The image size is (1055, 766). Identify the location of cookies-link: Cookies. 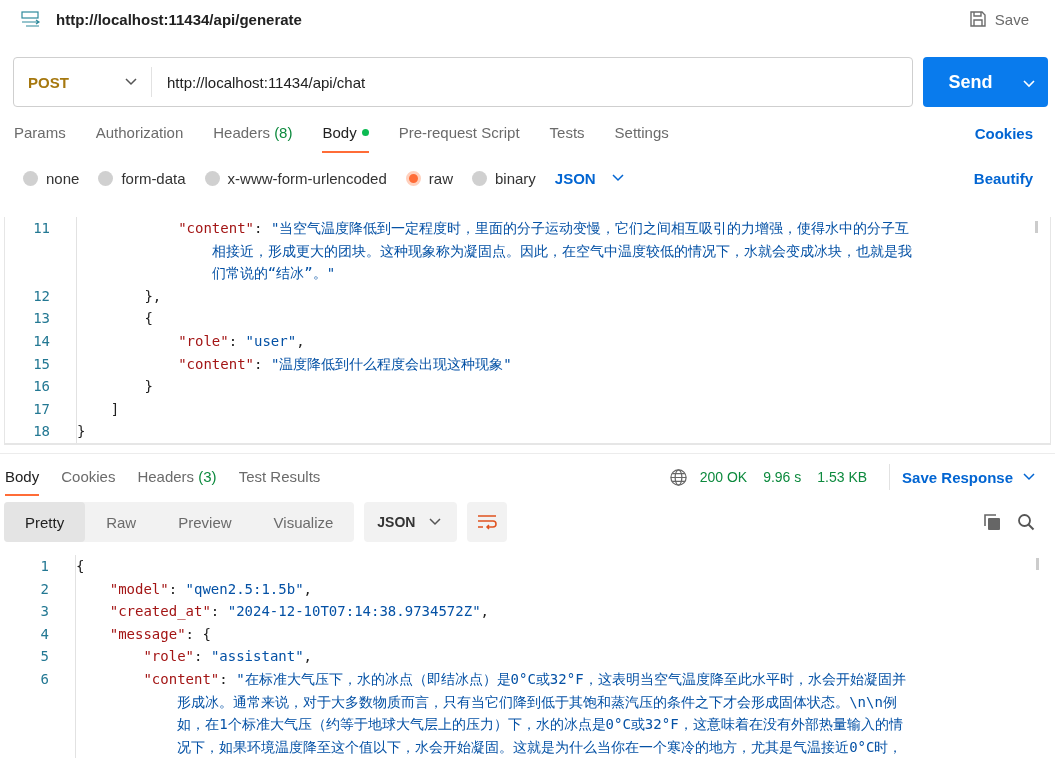
(1003, 133).